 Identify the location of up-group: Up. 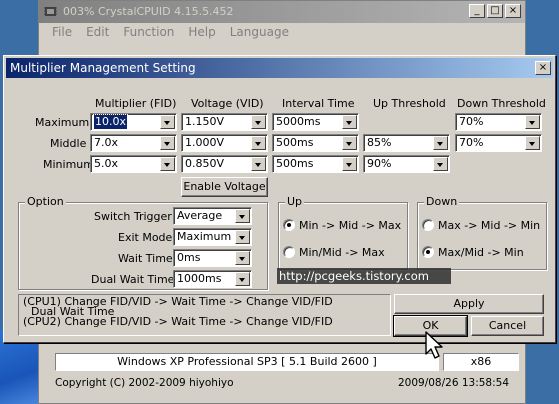
(343, 232).